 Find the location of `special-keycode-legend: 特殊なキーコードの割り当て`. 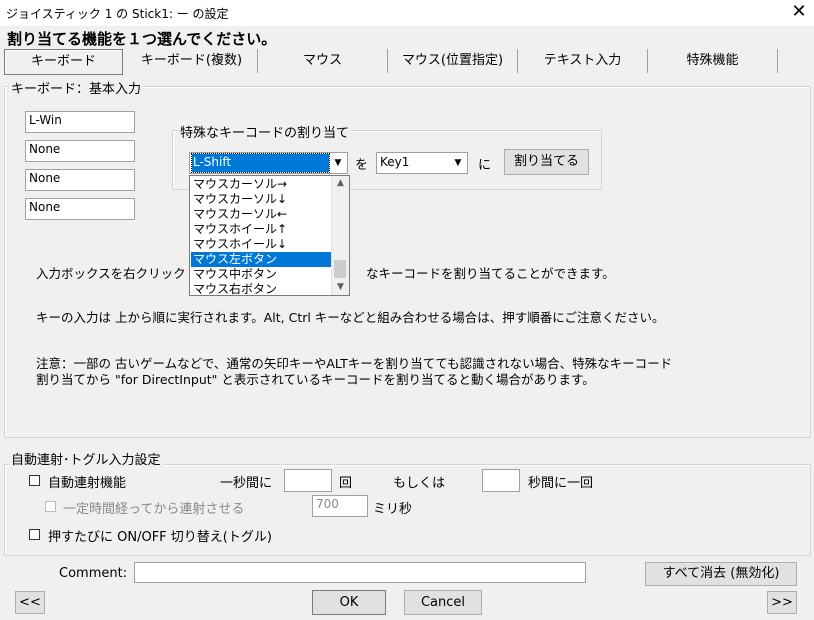

special-keycode-legend: 特殊なキーコードの割り当て is located at coordinates (265, 131).